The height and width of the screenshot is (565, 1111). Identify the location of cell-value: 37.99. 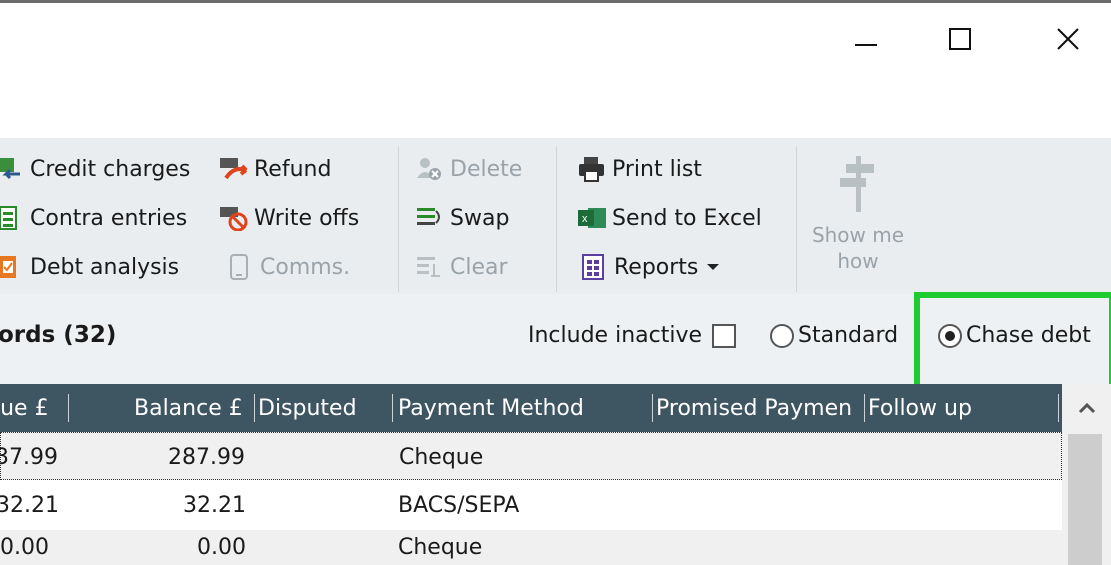
(29, 457).